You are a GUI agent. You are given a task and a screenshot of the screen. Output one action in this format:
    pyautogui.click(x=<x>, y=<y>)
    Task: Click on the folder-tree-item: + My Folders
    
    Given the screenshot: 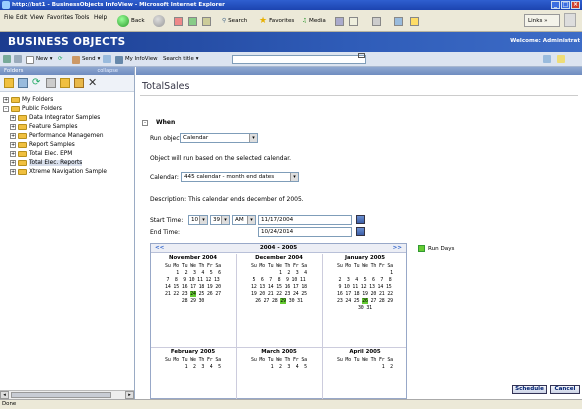 What is the action you would take?
    pyautogui.click(x=28, y=100)
    